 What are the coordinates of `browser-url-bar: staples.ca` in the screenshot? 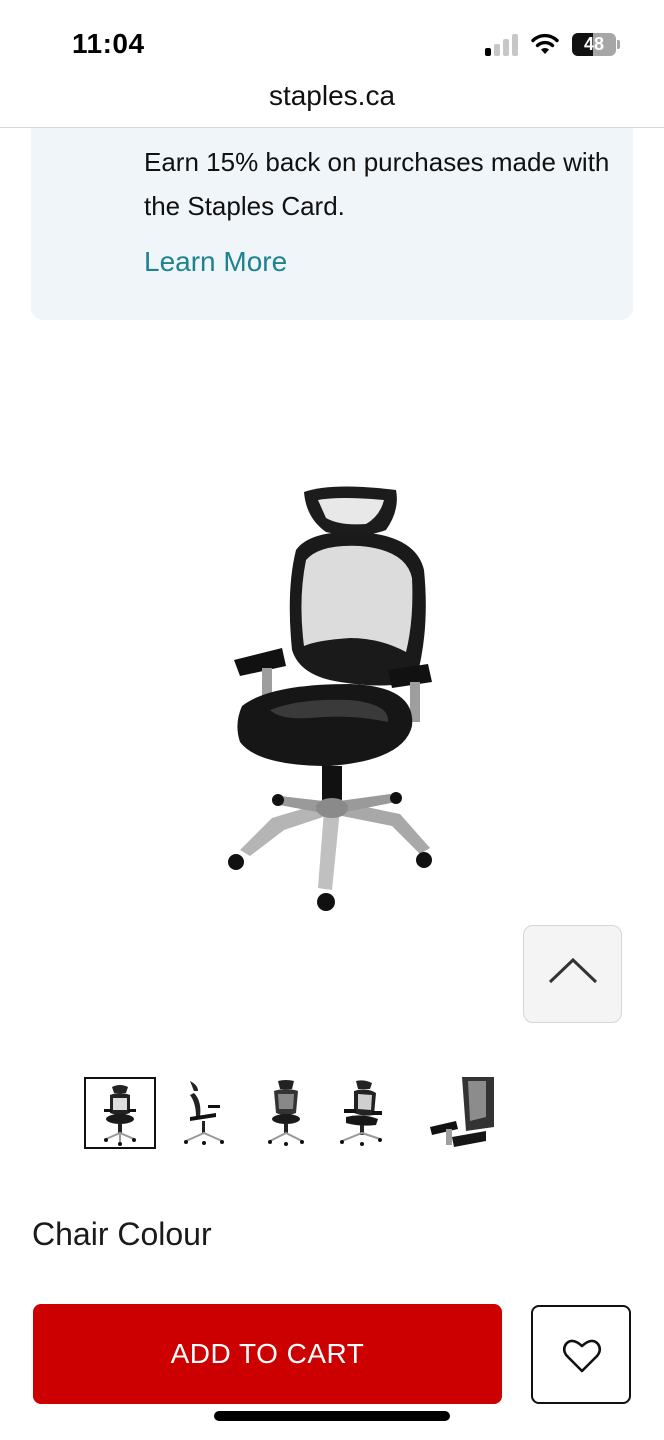 It's located at (332, 101).